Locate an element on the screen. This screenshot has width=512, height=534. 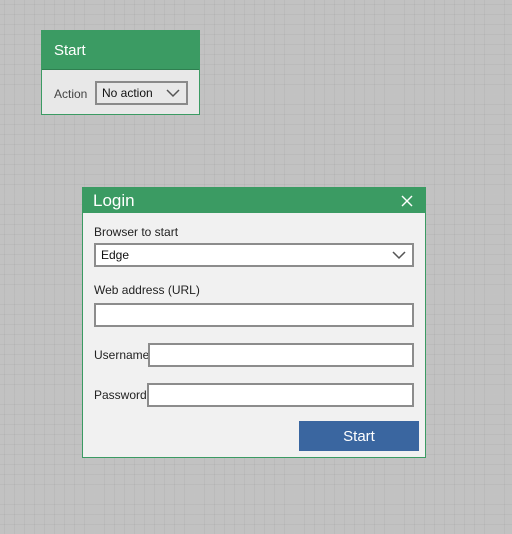
url-input is located at coordinates (254, 315).